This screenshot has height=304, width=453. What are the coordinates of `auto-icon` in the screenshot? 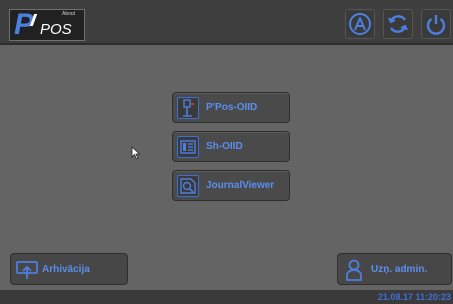 It's located at (360, 24).